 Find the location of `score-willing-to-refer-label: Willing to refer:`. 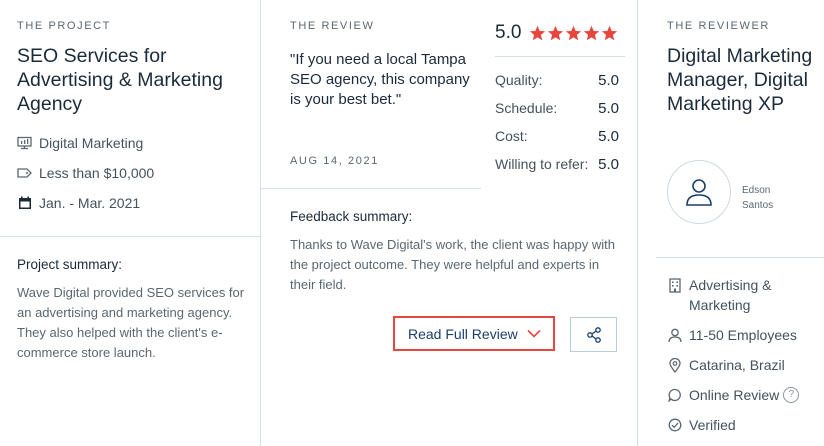

score-willing-to-refer-label: Willing to refer: is located at coordinates (542, 164).